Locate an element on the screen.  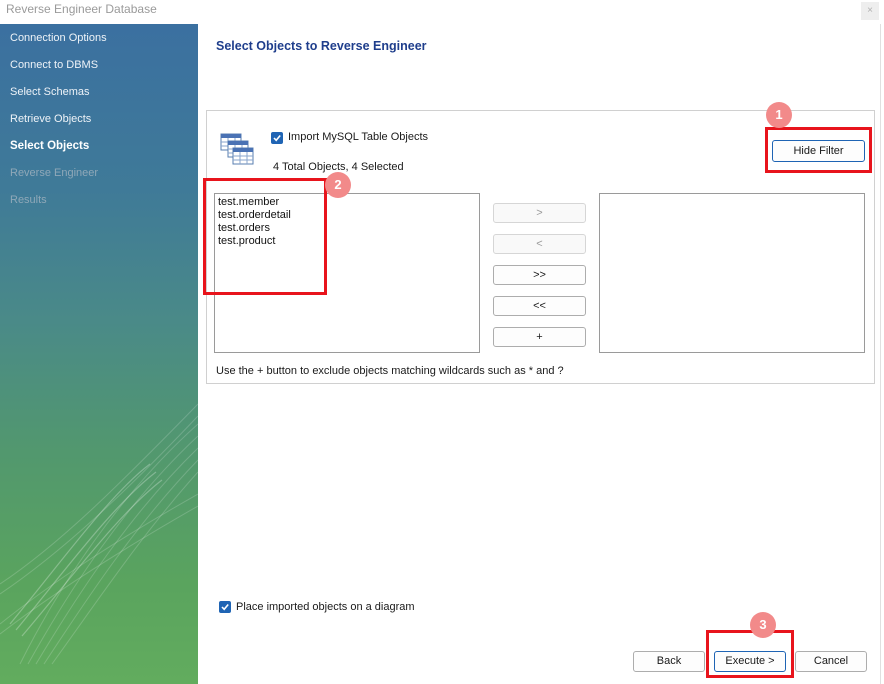
table-objects-icon is located at coordinates (237, 149).